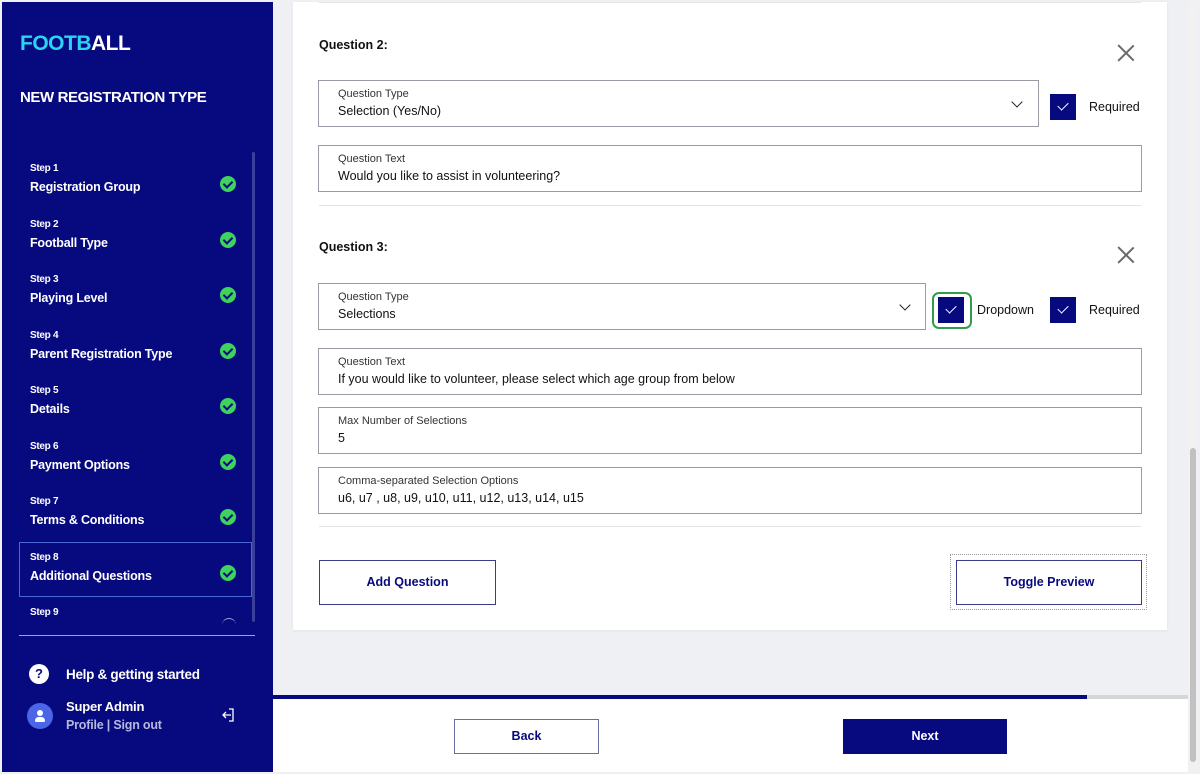 The width and height of the screenshot is (1200, 774). I want to click on footer-bar: Back Next, so click(730, 735).